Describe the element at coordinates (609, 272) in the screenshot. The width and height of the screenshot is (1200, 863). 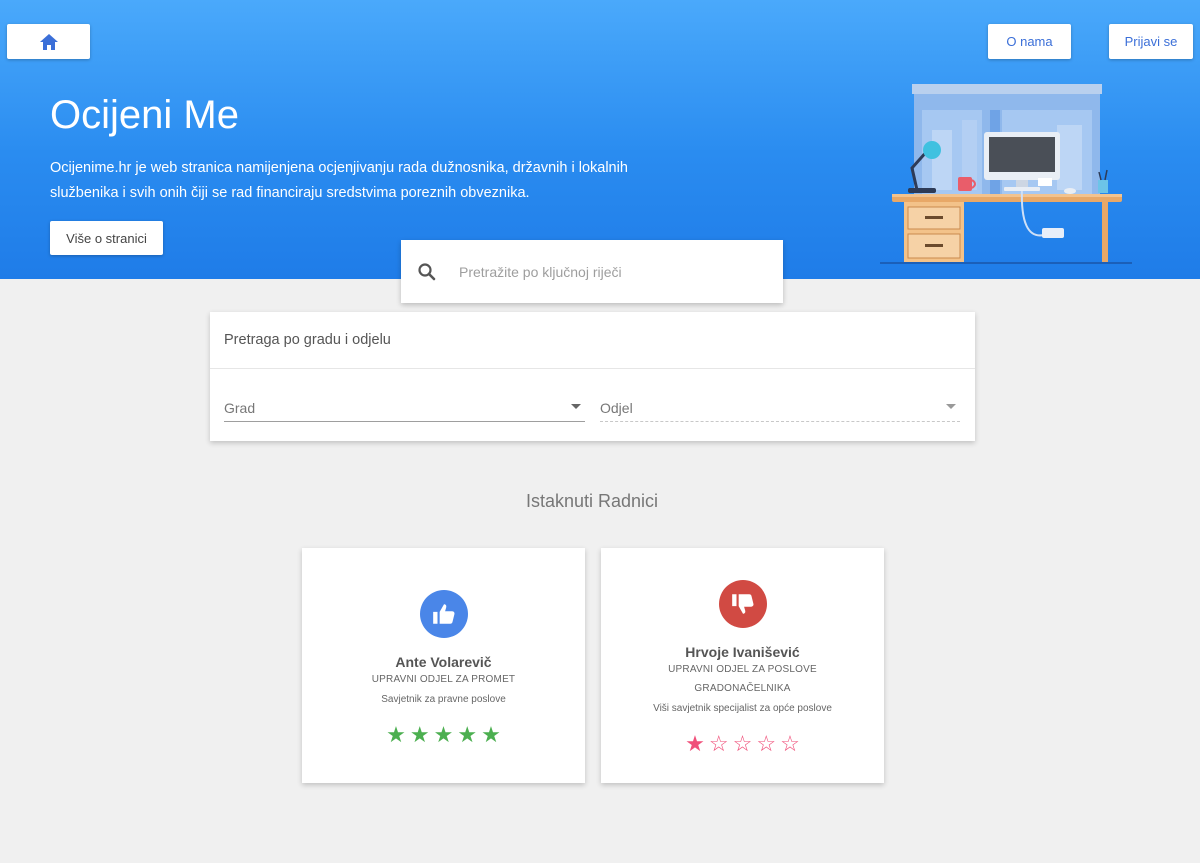
I see `search-input` at that location.